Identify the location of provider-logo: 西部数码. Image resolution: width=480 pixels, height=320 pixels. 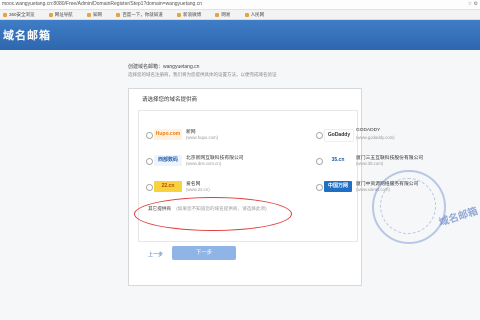
(168, 160).